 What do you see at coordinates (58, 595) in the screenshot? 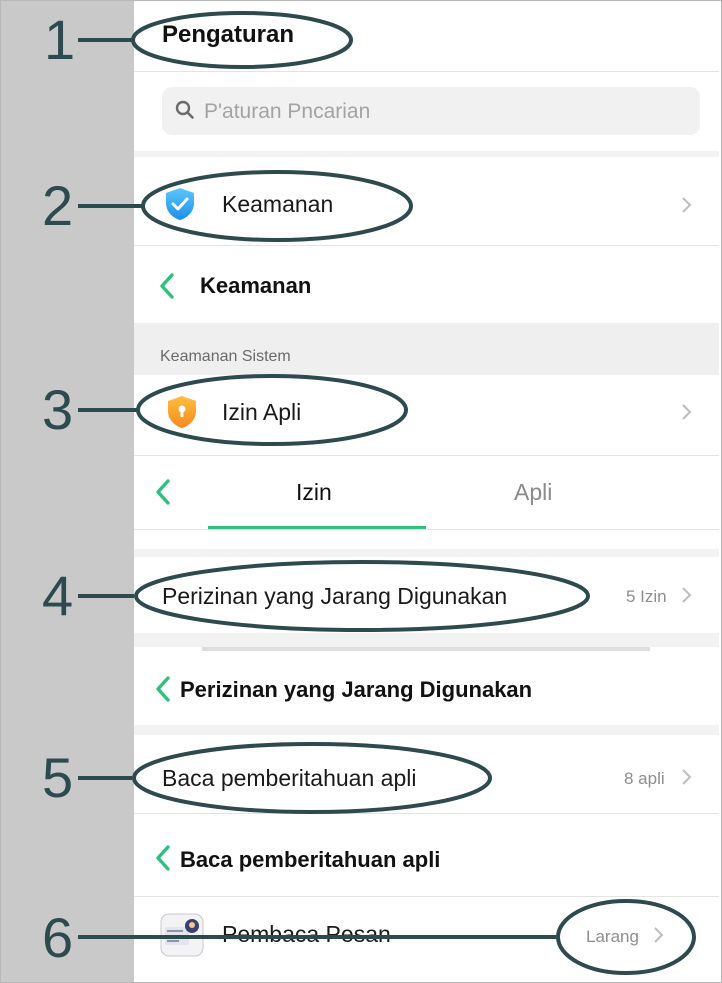
I see `annotation-number: 4` at bounding box center [58, 595].